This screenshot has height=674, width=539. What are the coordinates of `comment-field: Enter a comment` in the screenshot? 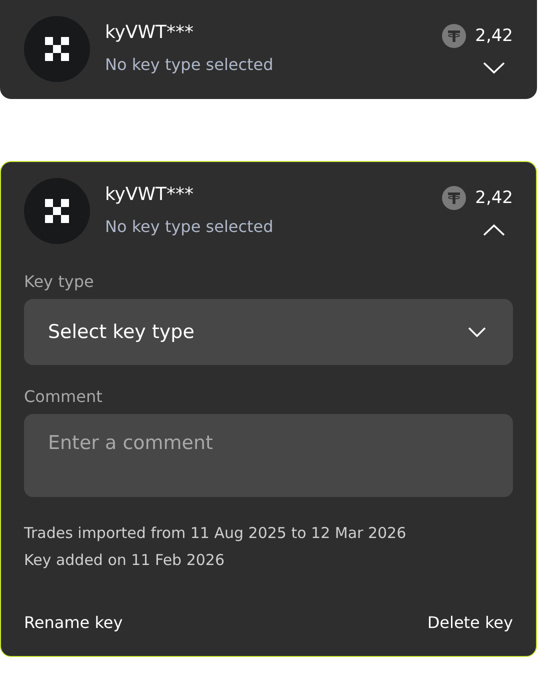 It's located at (268, 455).